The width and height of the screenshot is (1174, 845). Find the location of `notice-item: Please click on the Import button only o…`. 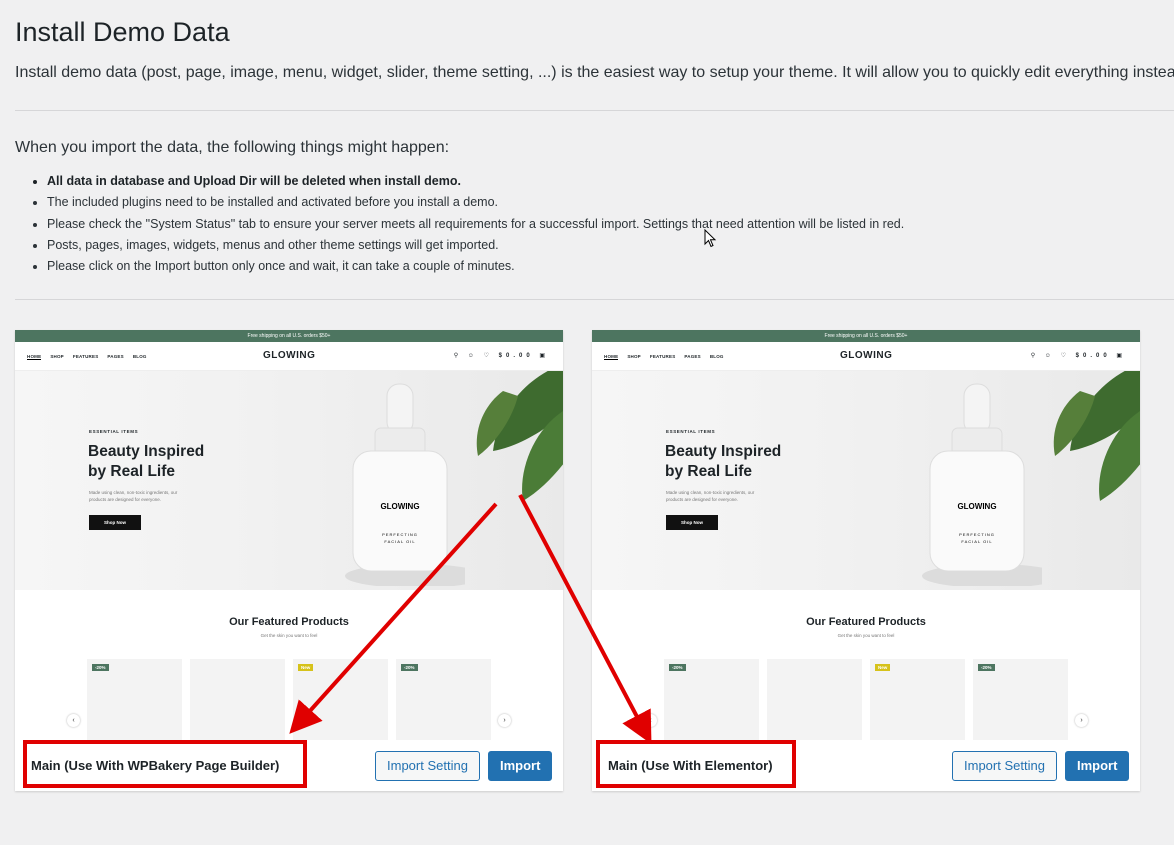

notice-item: Please click on the Import button only o… is located at coordinates (475, 266).